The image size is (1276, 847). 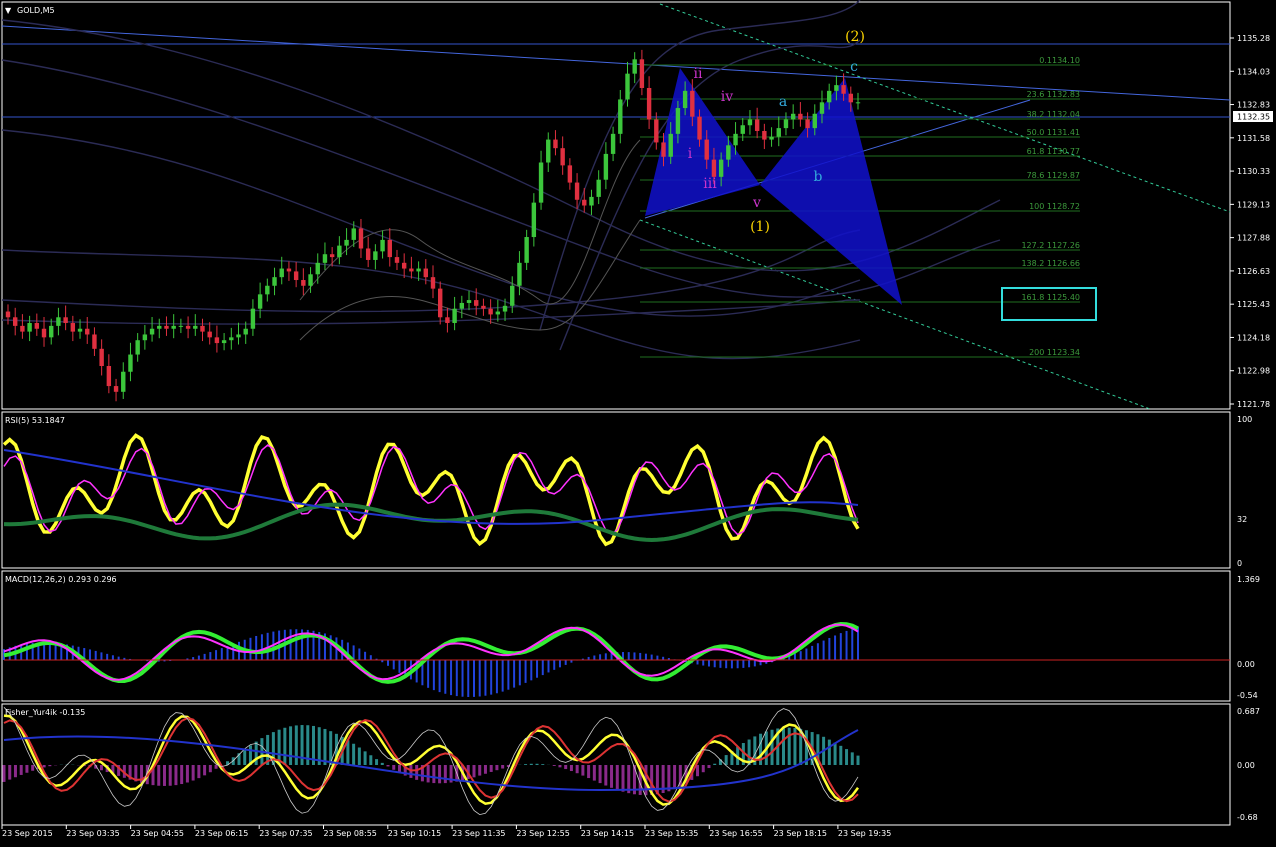 What do you see at coordinates (1053, 94) in the screenshot?
I see `fib-label-1: 23.6 1132.83` at bounding box center [1053, 94].